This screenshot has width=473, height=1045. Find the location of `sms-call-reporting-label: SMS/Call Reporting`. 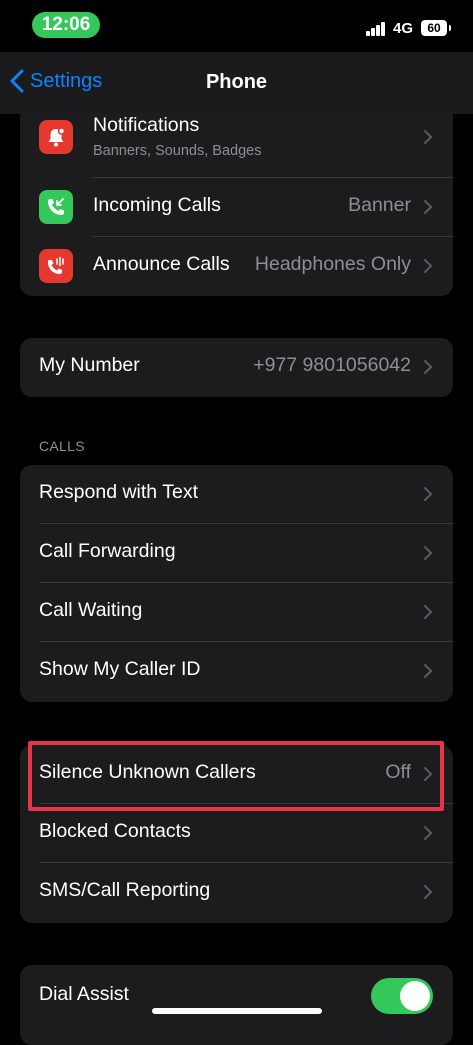

sms-call-reporting-label: SMS/Call Reporting is located at coordinates (125, 890).